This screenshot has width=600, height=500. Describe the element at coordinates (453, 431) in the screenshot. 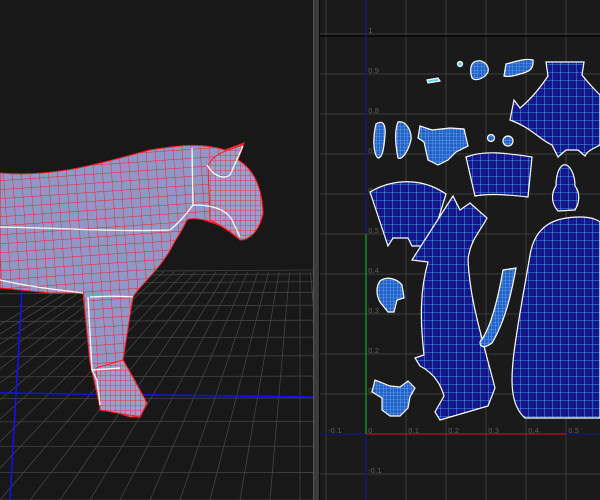

I see `u-tick-label: 0.2` at that location.